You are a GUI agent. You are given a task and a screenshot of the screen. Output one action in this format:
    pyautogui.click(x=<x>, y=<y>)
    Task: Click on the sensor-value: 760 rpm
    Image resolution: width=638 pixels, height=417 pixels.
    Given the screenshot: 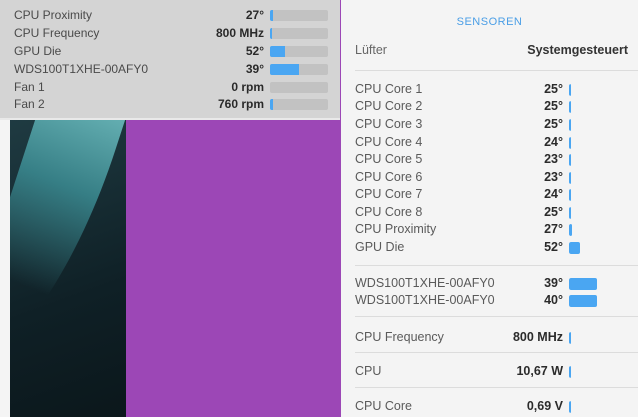 What is the action you would take?
    pyautogui.click(x=240, y=104)
    